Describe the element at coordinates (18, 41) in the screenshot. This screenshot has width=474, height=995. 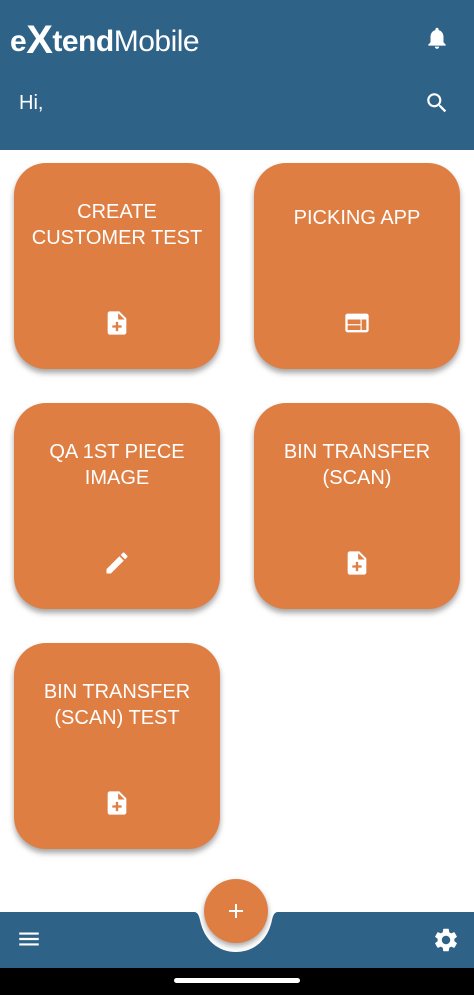
I see `logo-part-e: e` at that location.